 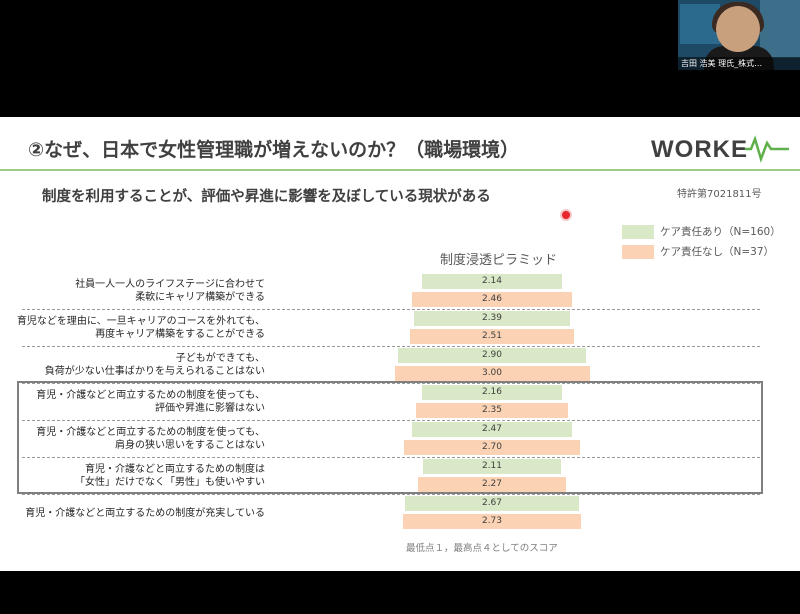 I want to click on category-label-line: 再度キャリア構築をすることができる, so click(x=180, y=334).